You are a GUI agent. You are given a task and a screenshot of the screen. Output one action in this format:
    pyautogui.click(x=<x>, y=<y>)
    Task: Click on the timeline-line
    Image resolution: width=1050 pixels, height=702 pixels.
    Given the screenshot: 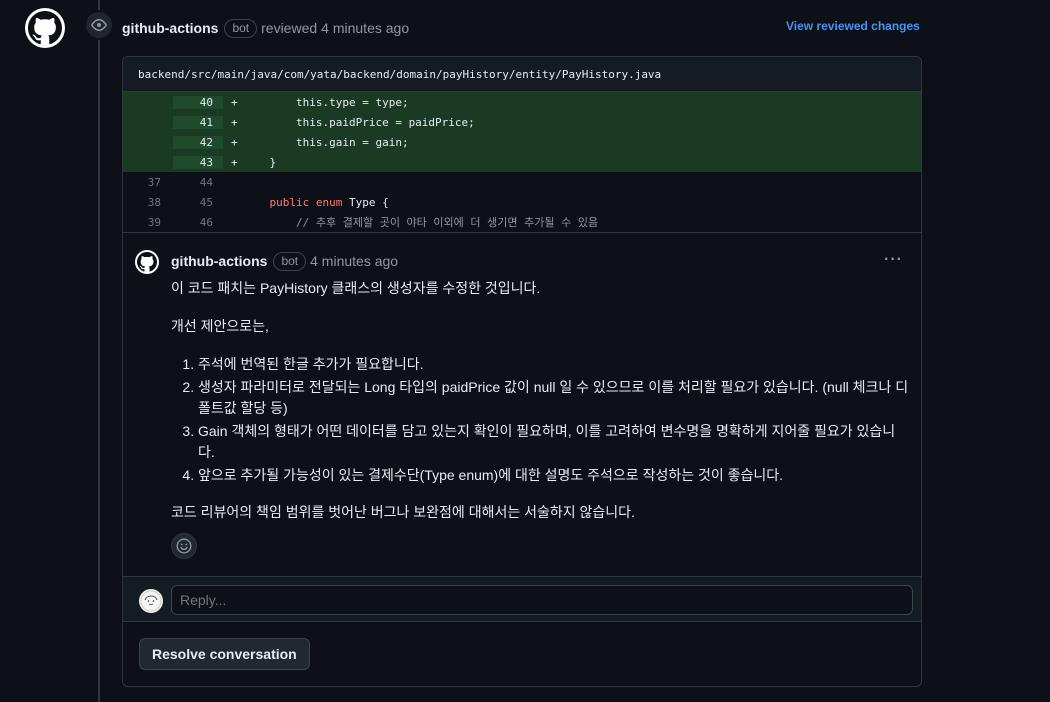 What is the action you would take?
    pyautogui.click(x=99, y=351)
    